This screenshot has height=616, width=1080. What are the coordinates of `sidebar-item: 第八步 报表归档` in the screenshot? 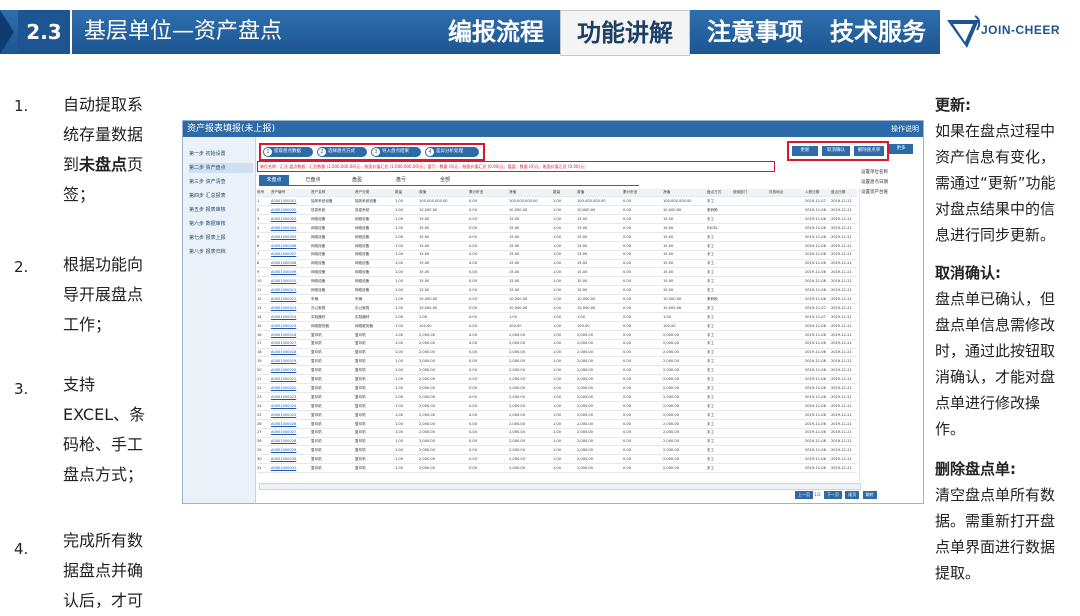 It's located at (221, 252).